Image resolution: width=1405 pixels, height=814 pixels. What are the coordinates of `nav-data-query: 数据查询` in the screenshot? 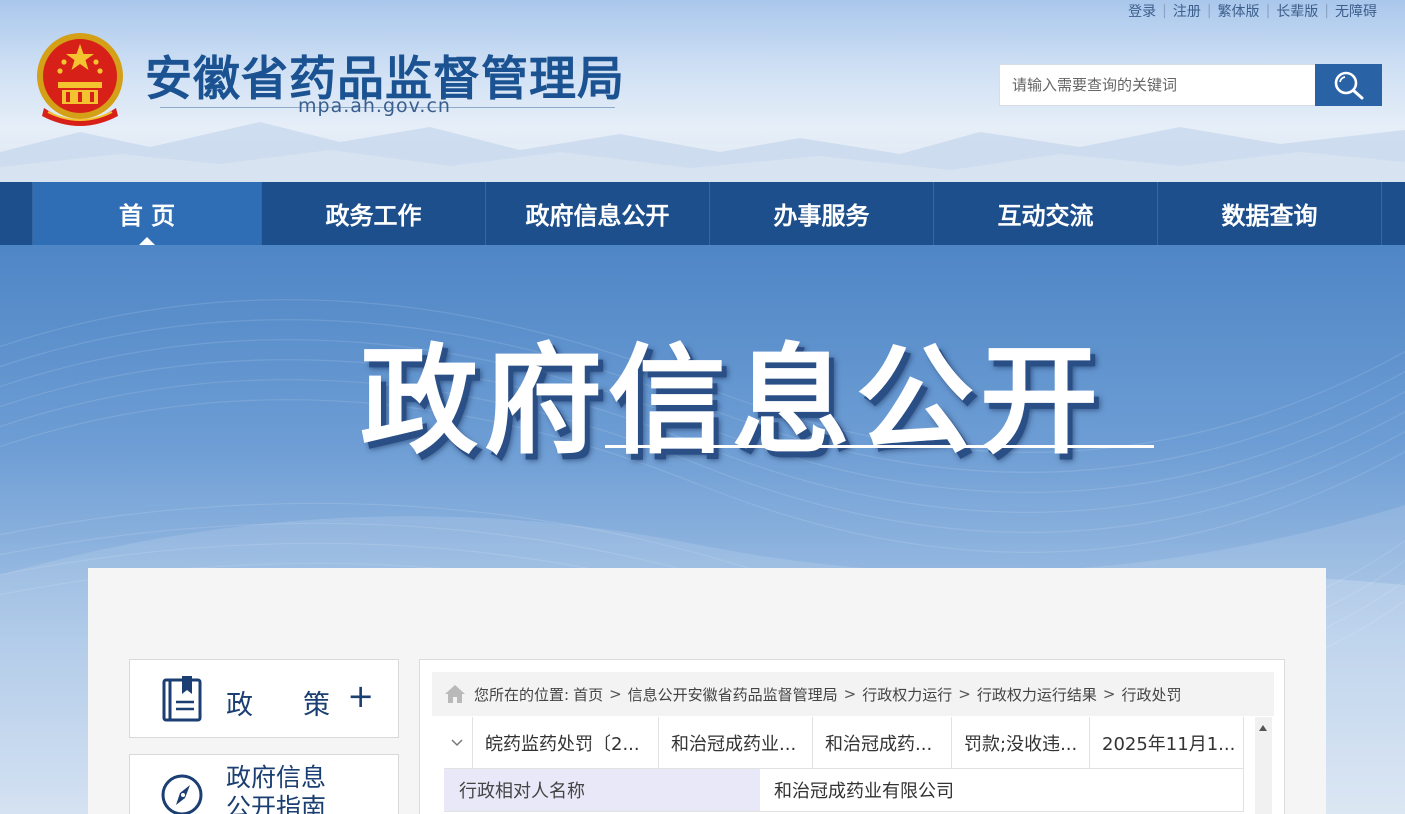 It's located at (1270, 213).